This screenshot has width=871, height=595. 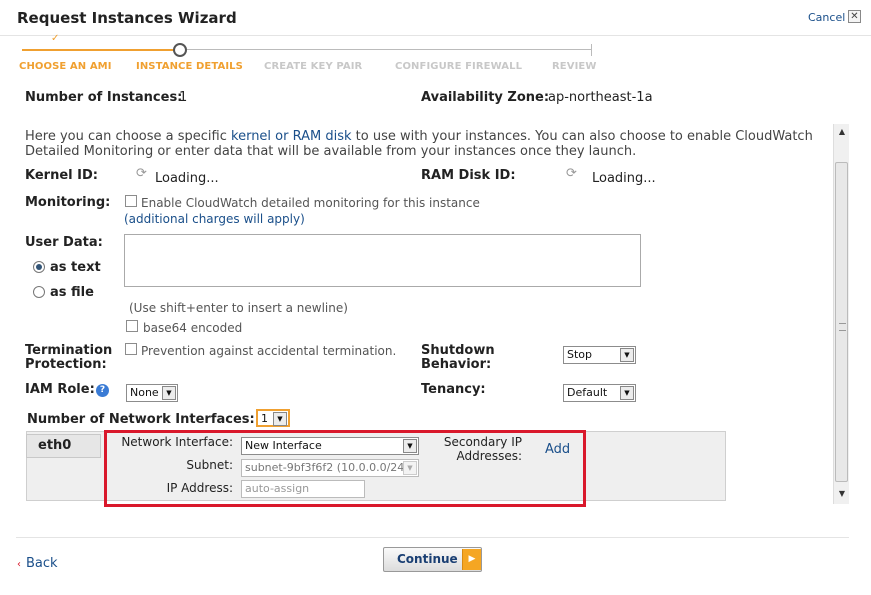 I want to click on shutdown-label: Shutdown Behavior:, so click(x=458, y=358).